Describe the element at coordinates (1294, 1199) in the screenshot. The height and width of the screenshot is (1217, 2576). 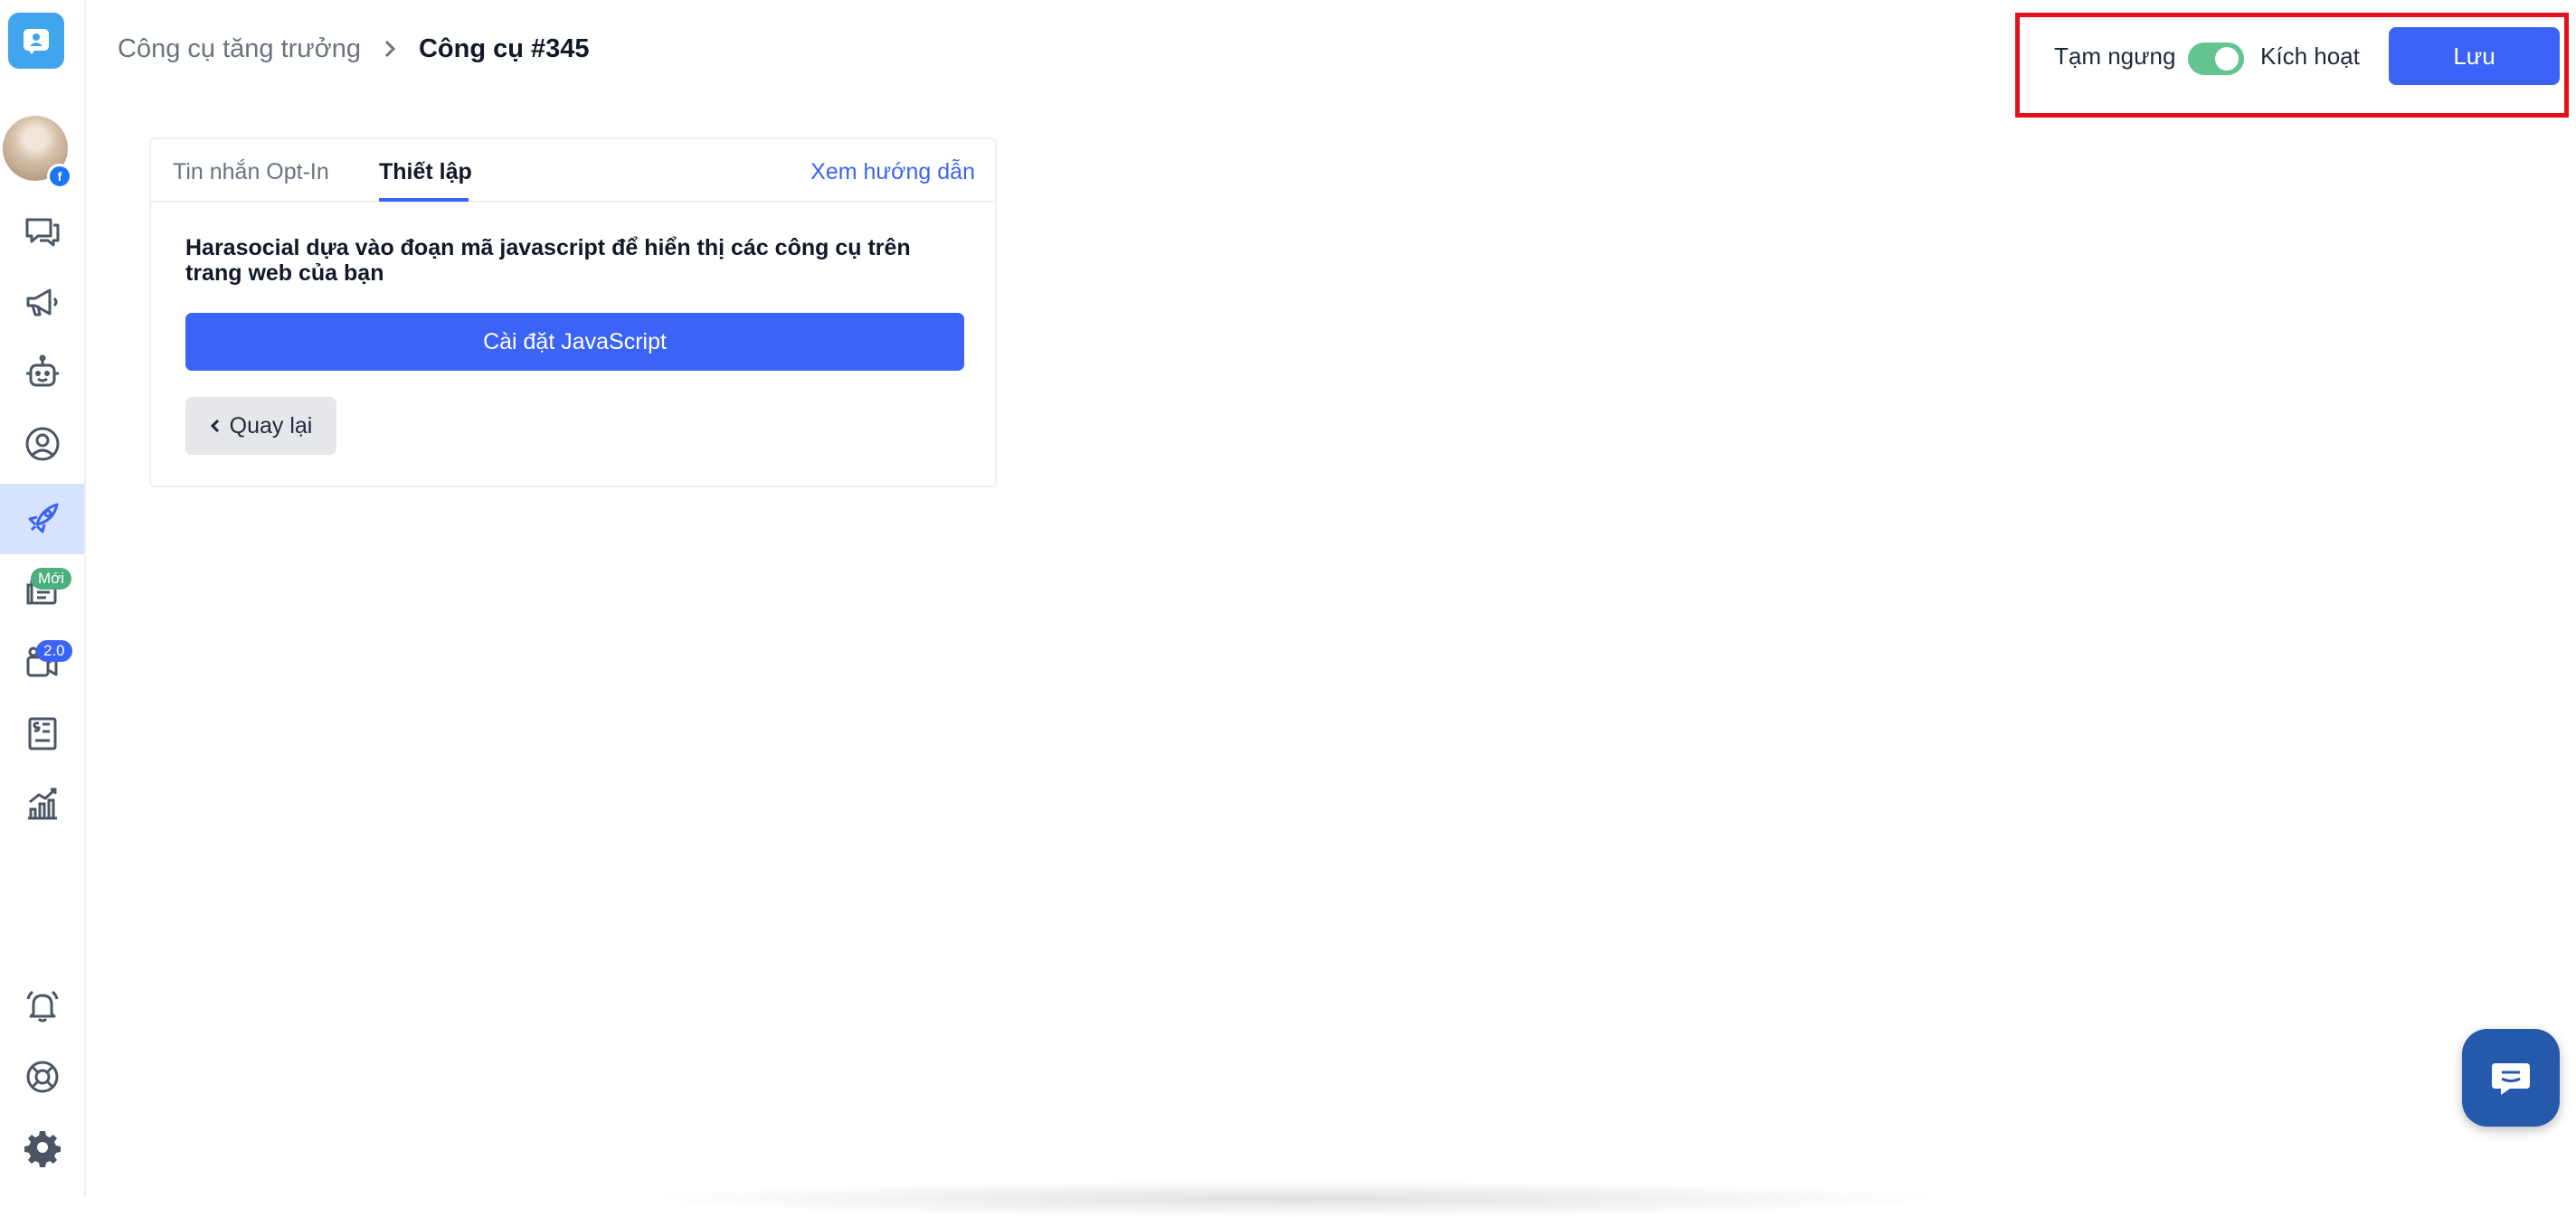
I see `bottom-shadow` at that location.